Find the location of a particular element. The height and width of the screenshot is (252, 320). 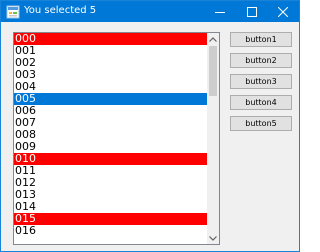

list-item: 007 is located at coordinates (110, 123).